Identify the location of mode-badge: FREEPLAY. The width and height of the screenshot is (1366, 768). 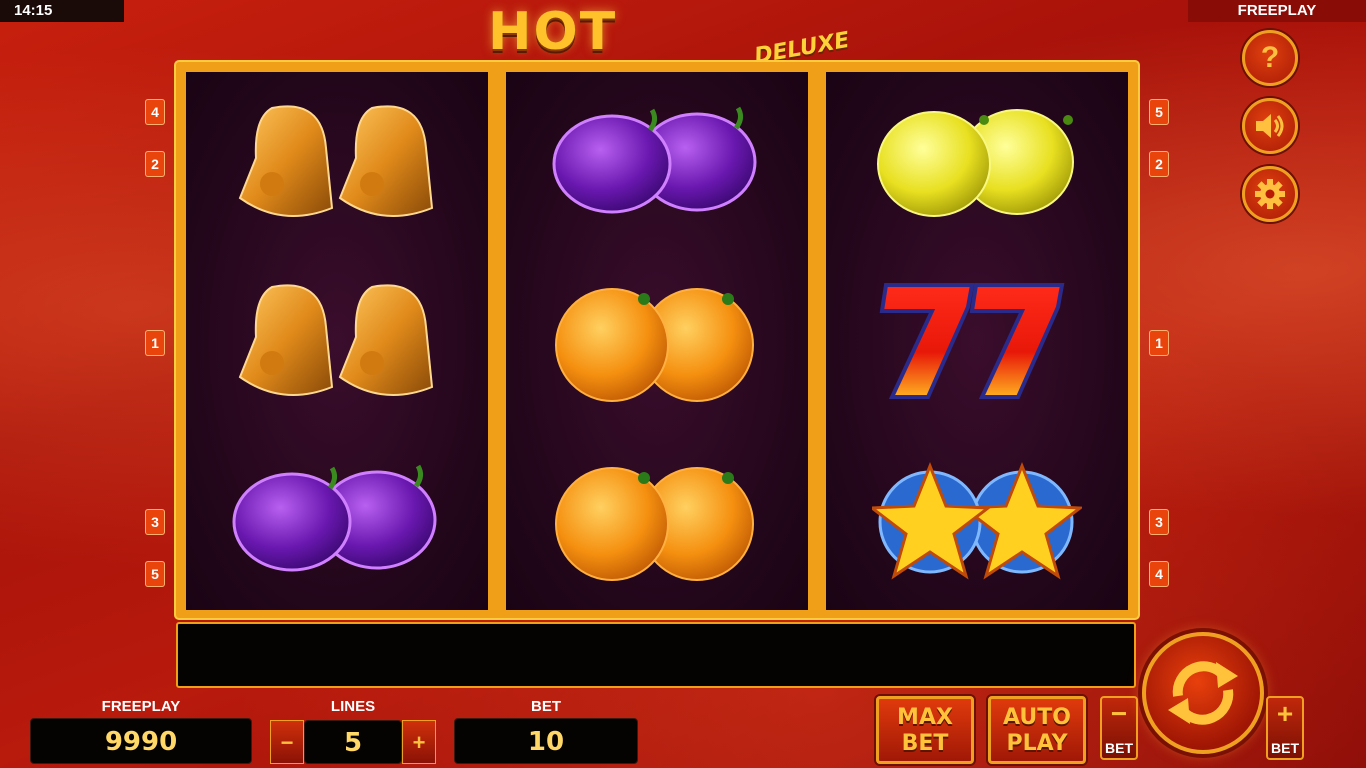
(1277, 11).